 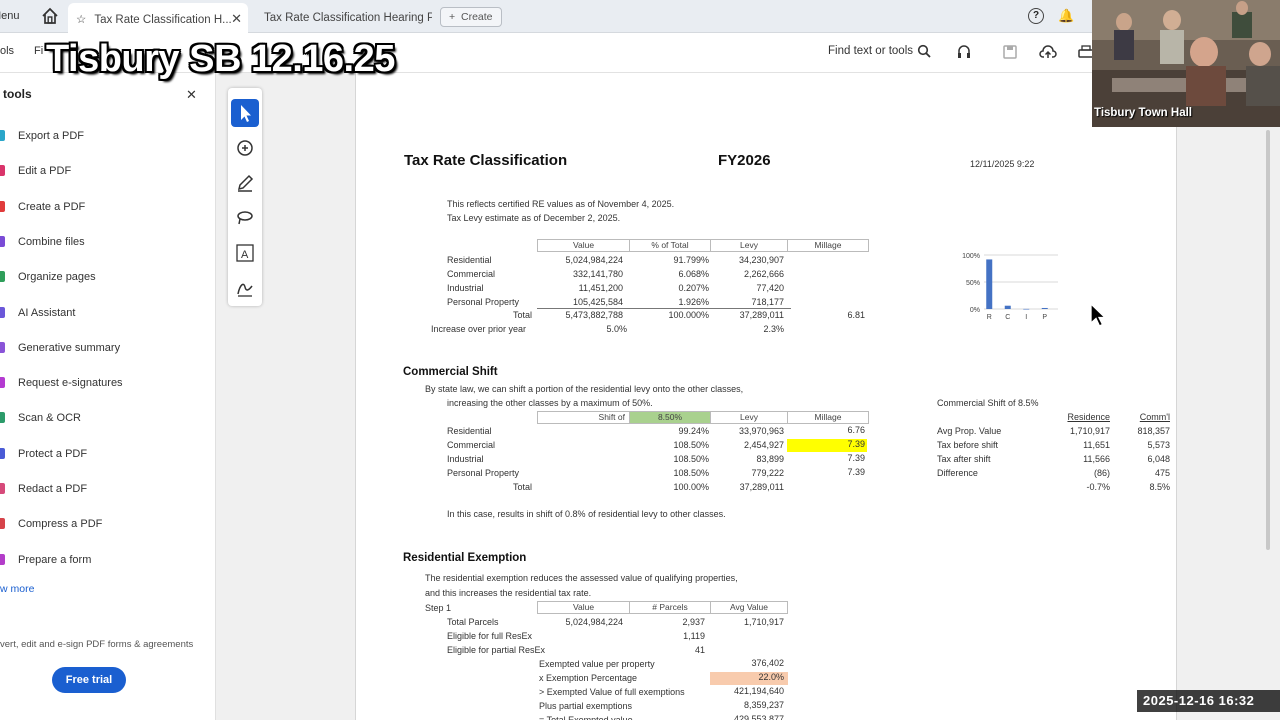 I want to click on side-row-commercial: 5,573, so click(x=1158, y=445).